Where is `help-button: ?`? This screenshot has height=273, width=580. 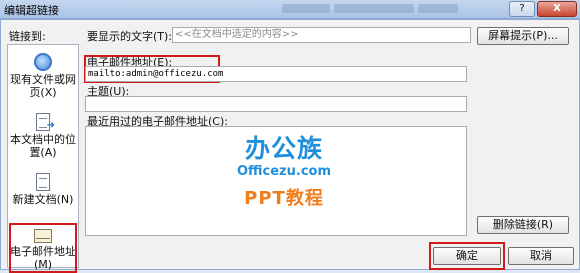 help-button: ? is located at coordinates (522, 9).